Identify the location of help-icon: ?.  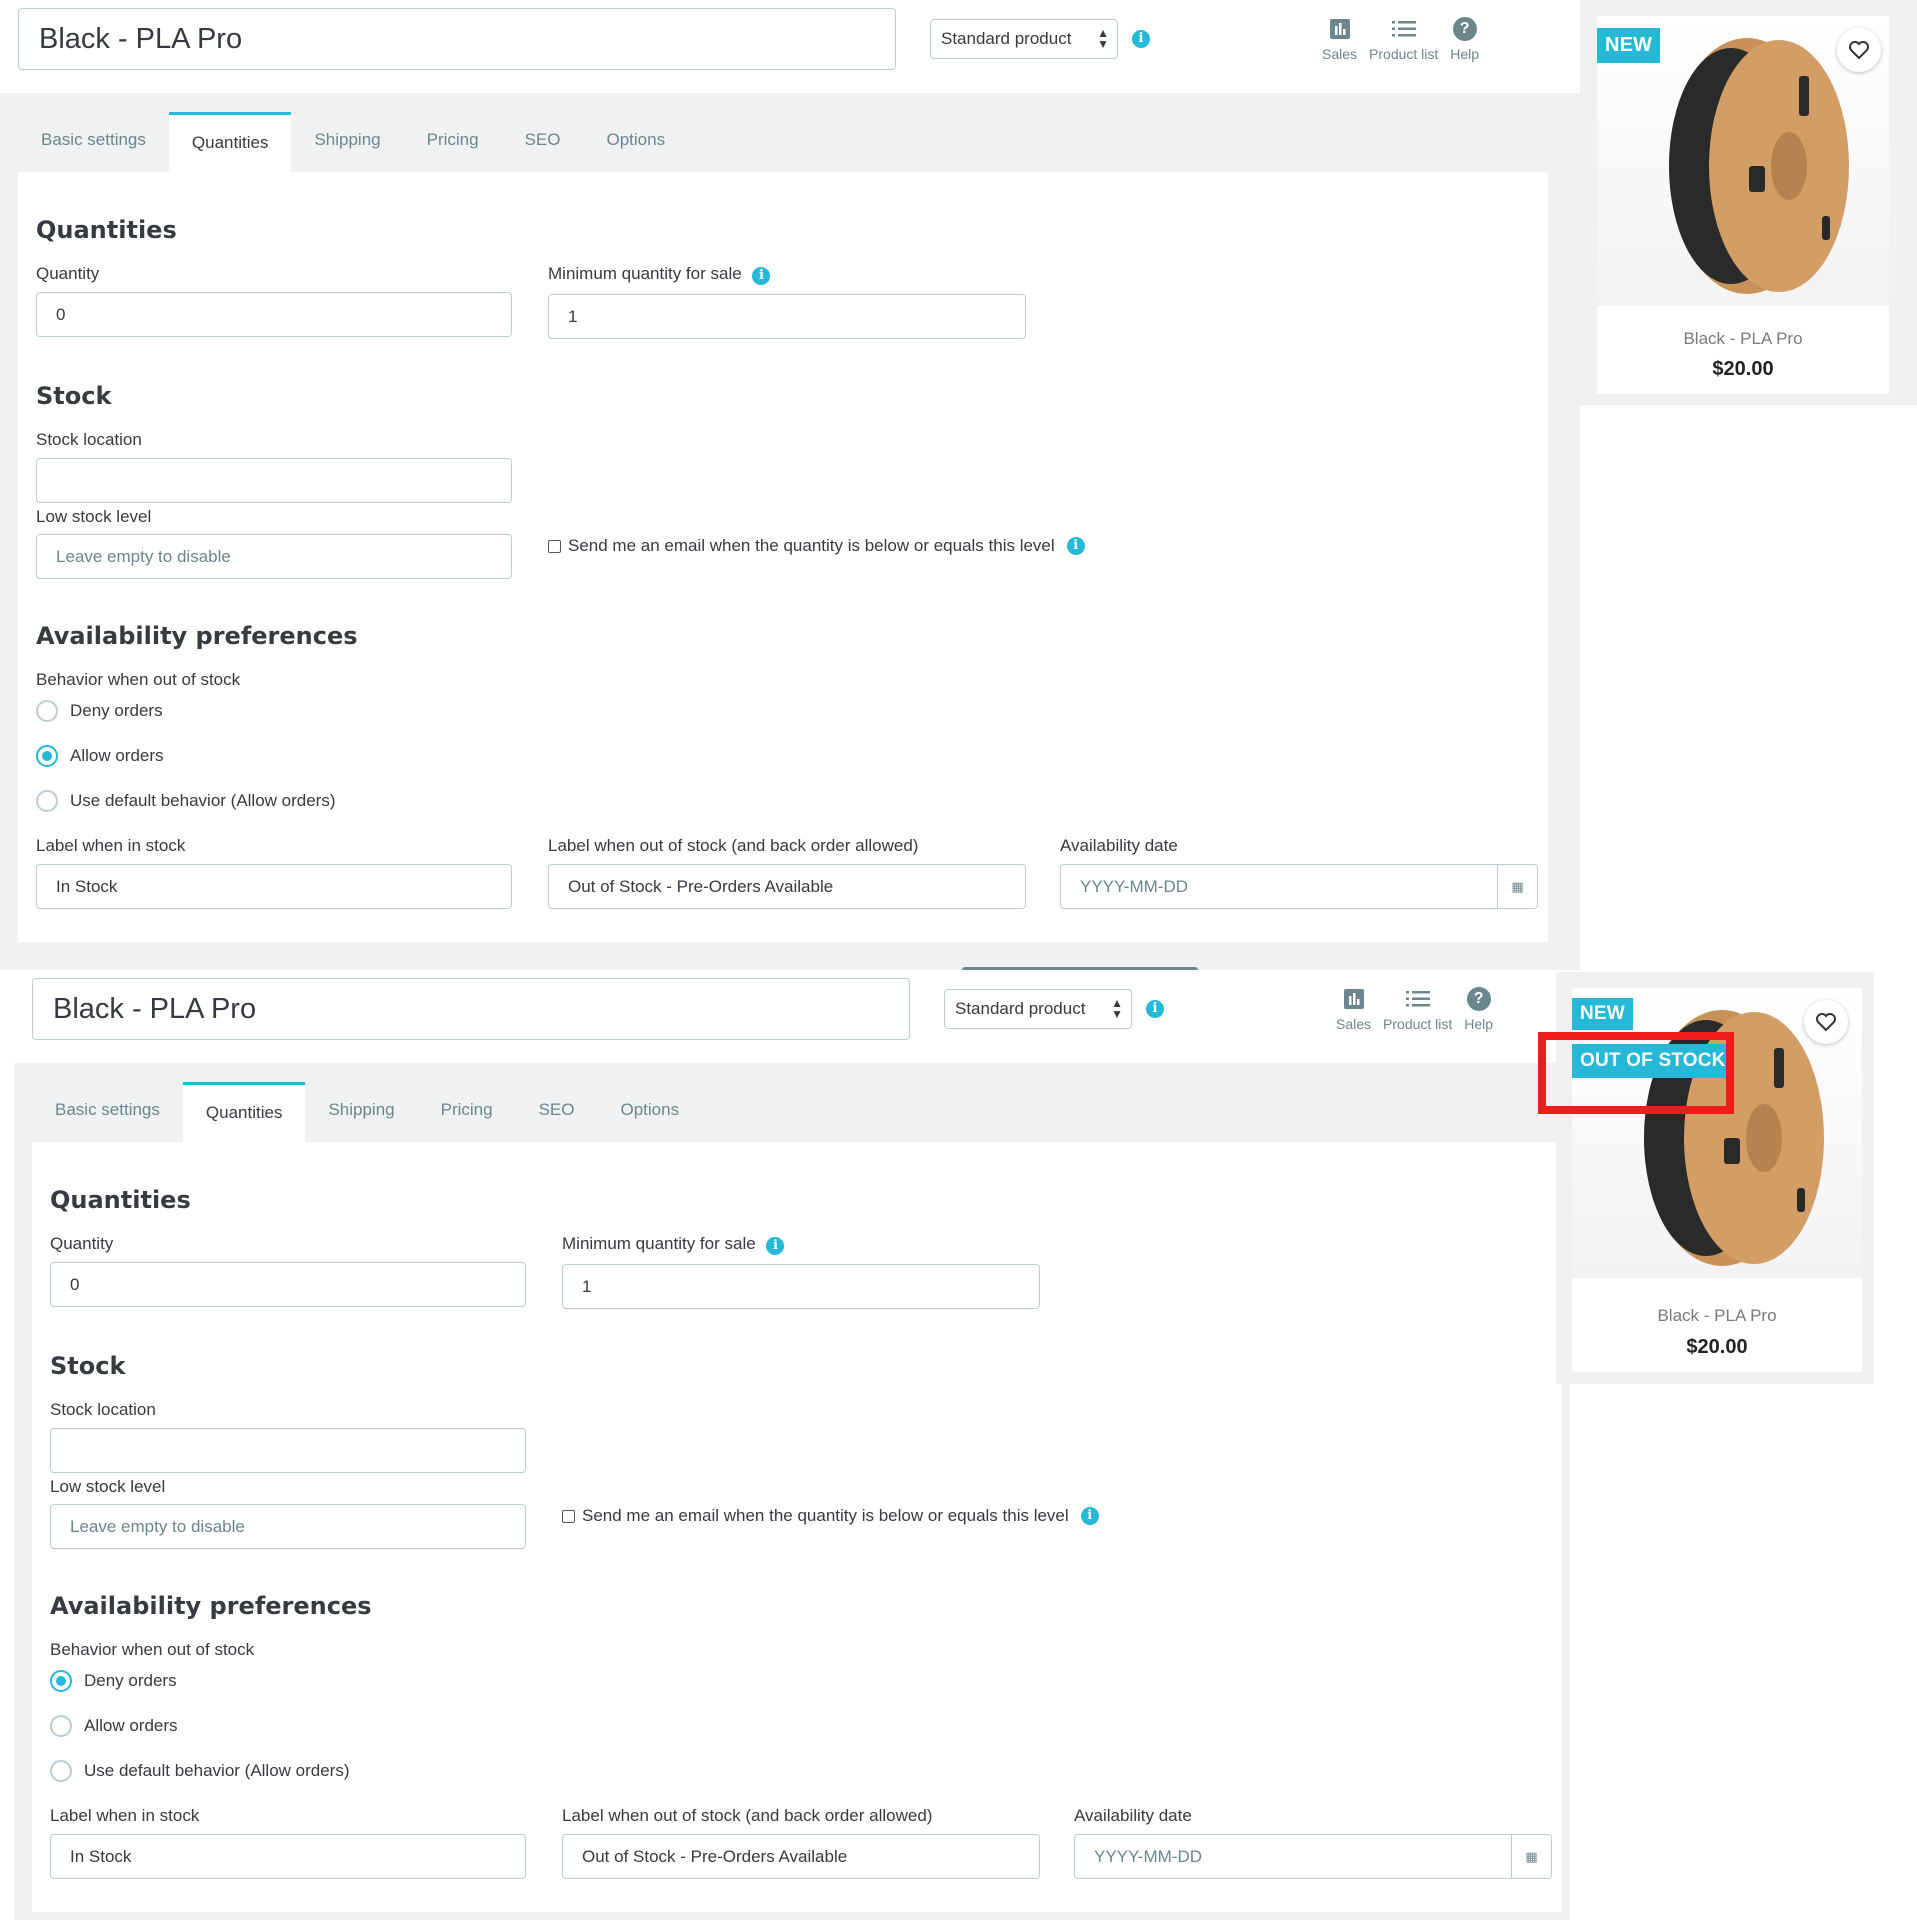
(1478, 999).